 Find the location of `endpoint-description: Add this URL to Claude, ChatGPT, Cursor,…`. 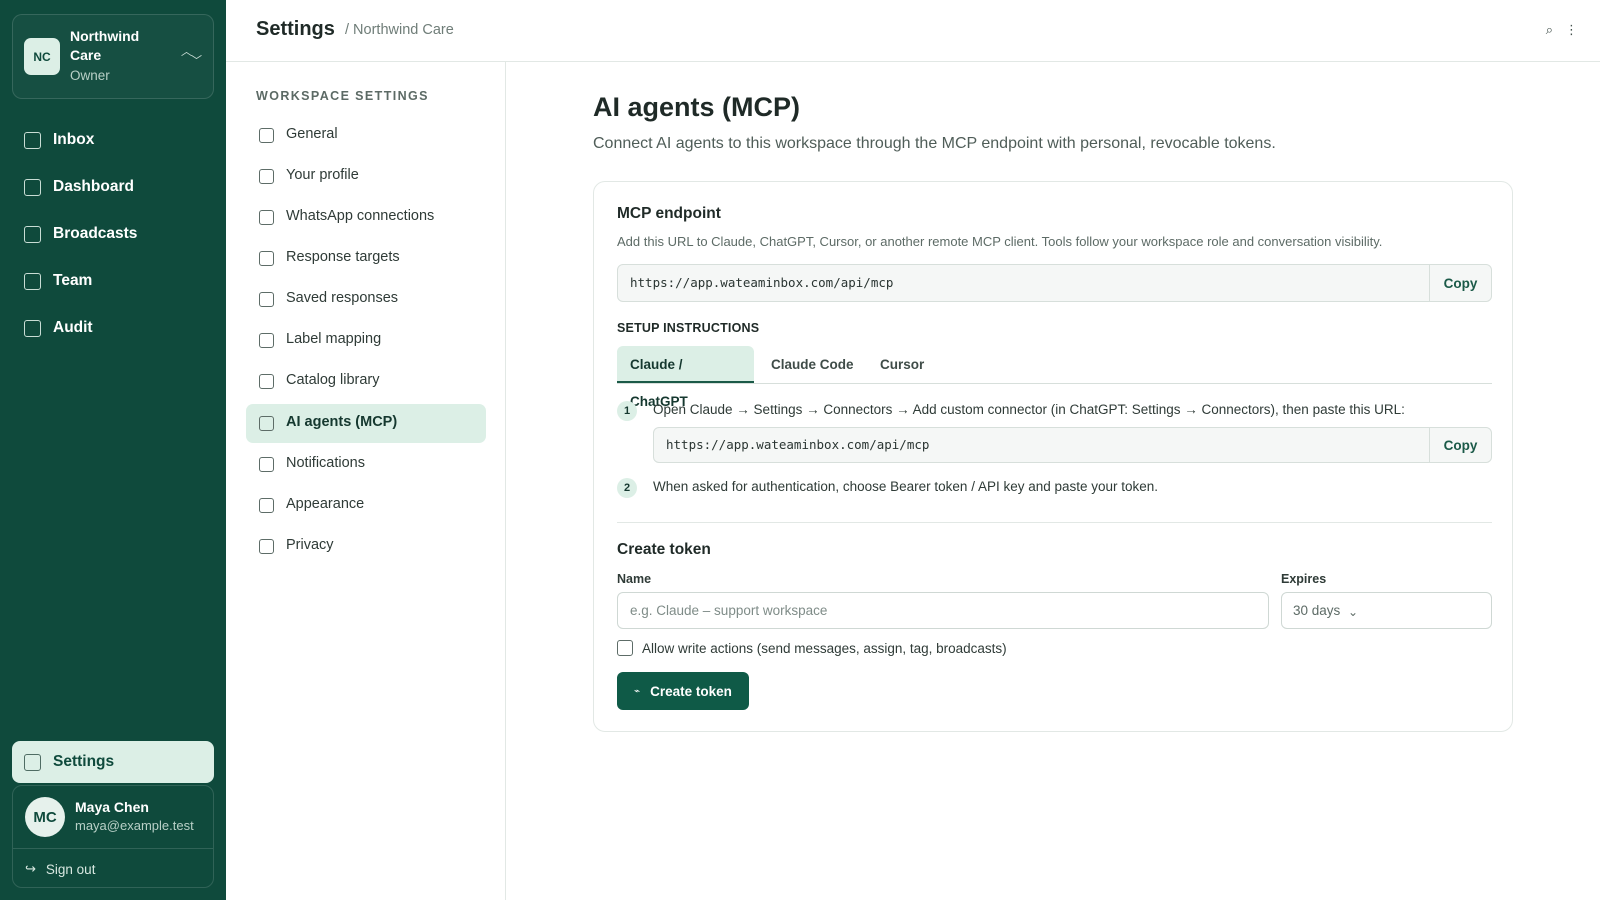

endpoint-description: Add this URL to Claude, ChatGPT, Cursor,… is located at coordinates (1000, 241).